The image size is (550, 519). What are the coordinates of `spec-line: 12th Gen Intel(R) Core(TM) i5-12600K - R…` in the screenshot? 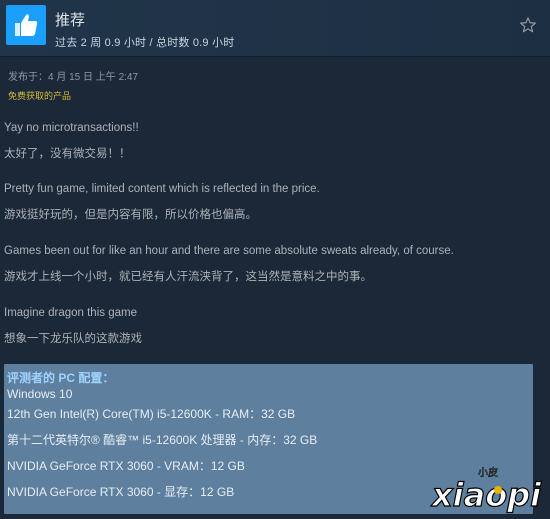 It's located at (151, 414).